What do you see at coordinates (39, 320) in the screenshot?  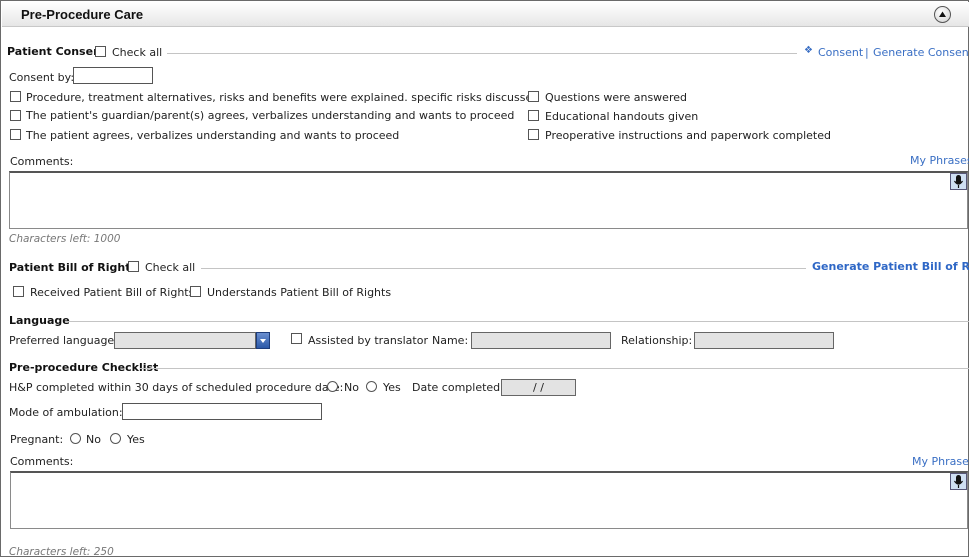 I see `language-heading: Language` at bounding box center [39, 320].